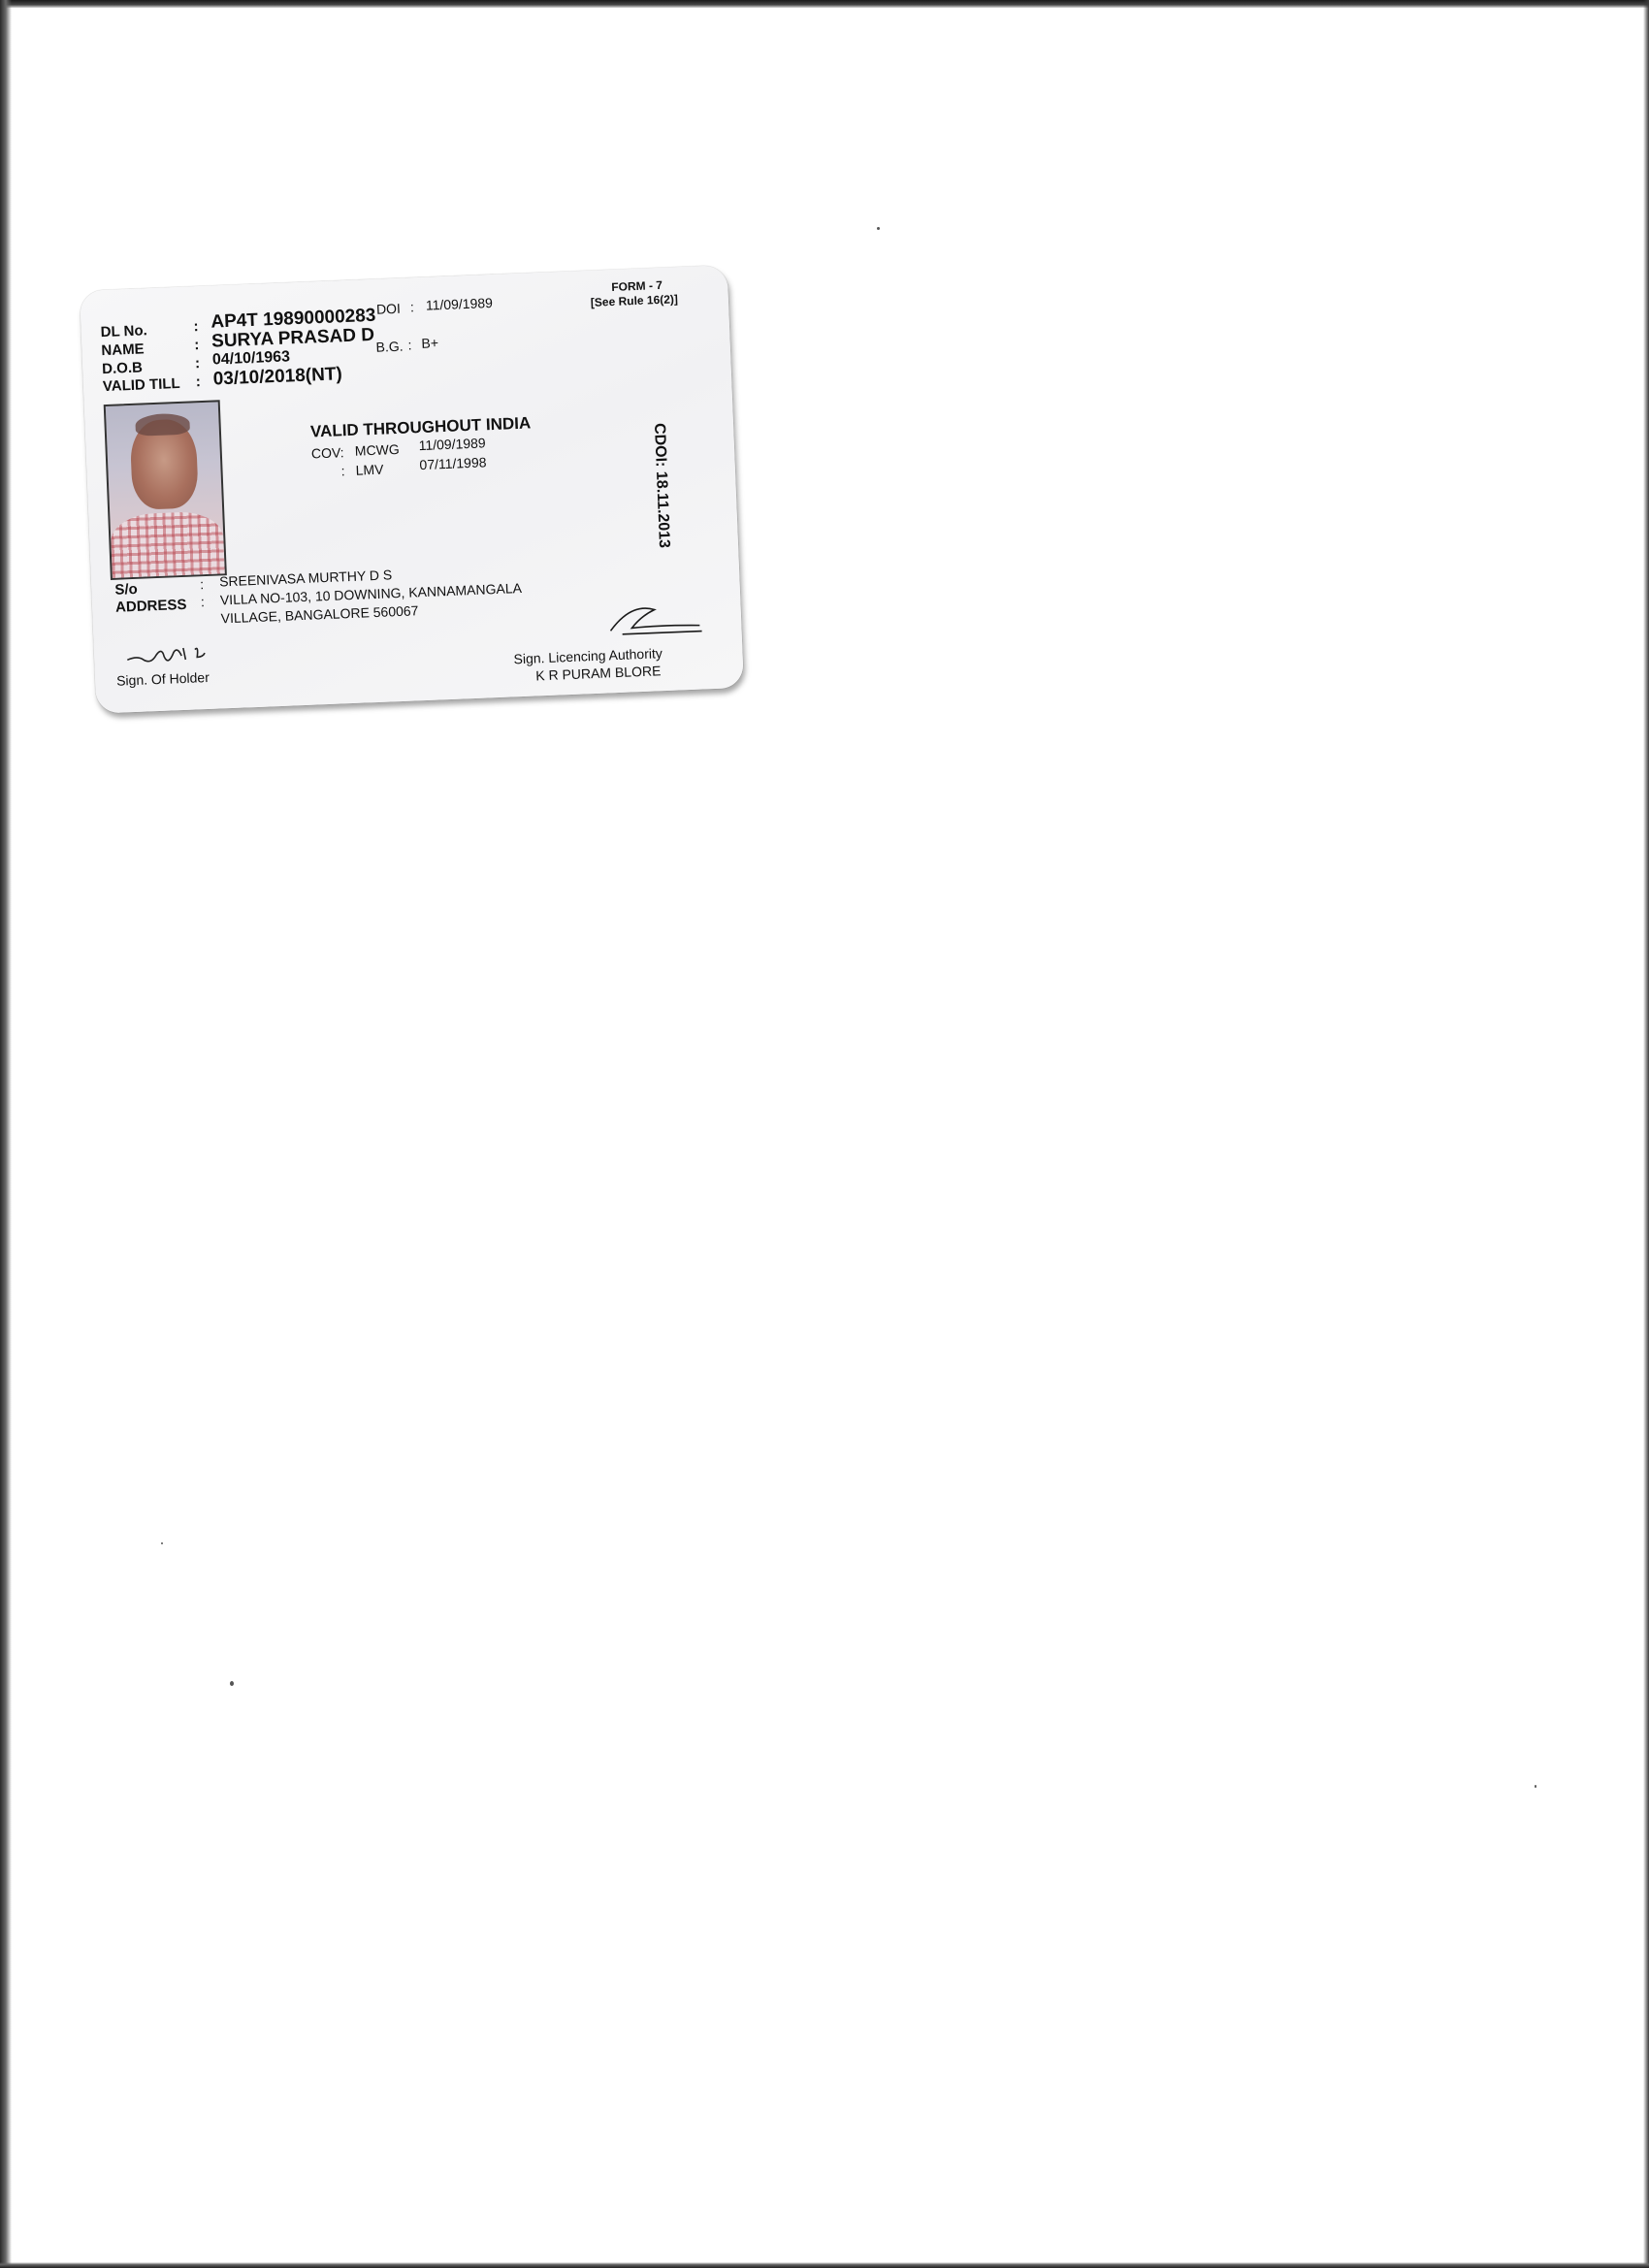  Describe the element at coordinates (327, 453) in the screenshot. I see `cov-label: COV:` at that location.